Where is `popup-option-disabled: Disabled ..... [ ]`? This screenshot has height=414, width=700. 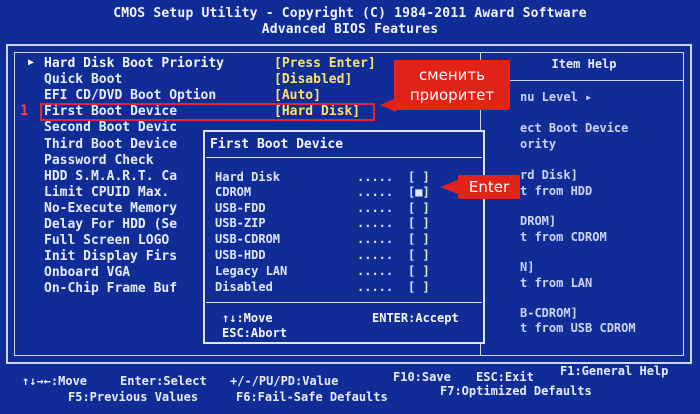 popup-option-disabled: Disabled ..... [ ] is located at coordinates (345, 287).